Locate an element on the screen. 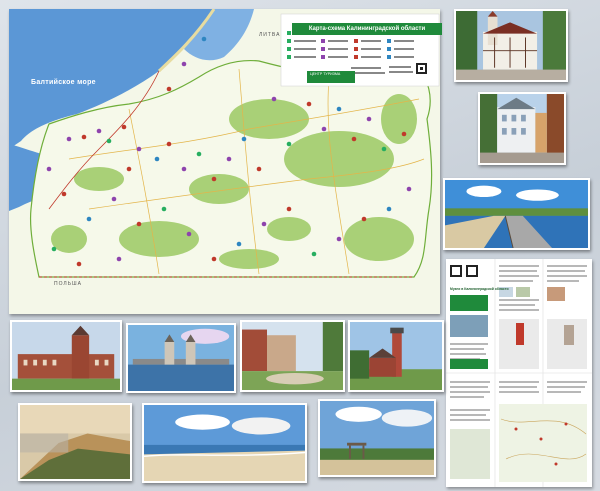 The image size is (600, 491). tic-badge: ЦЕНТР ТУРИЗМА is located at coordinates (331, 77).